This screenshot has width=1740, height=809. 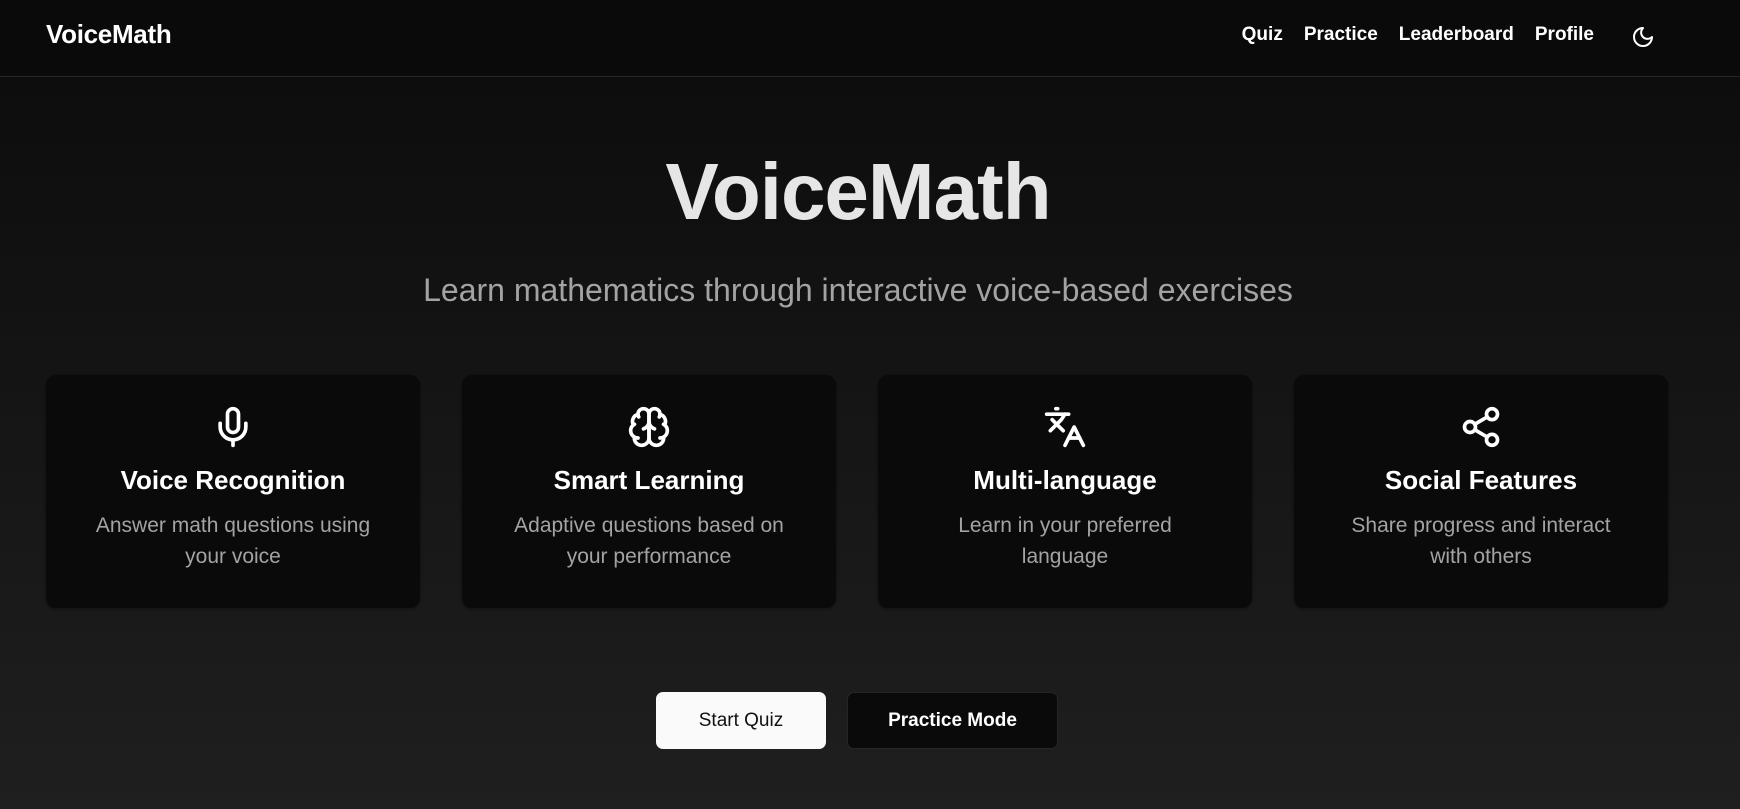 I want to click on feature-description: Learn in your preferred language, so click(x=1065, y=541).